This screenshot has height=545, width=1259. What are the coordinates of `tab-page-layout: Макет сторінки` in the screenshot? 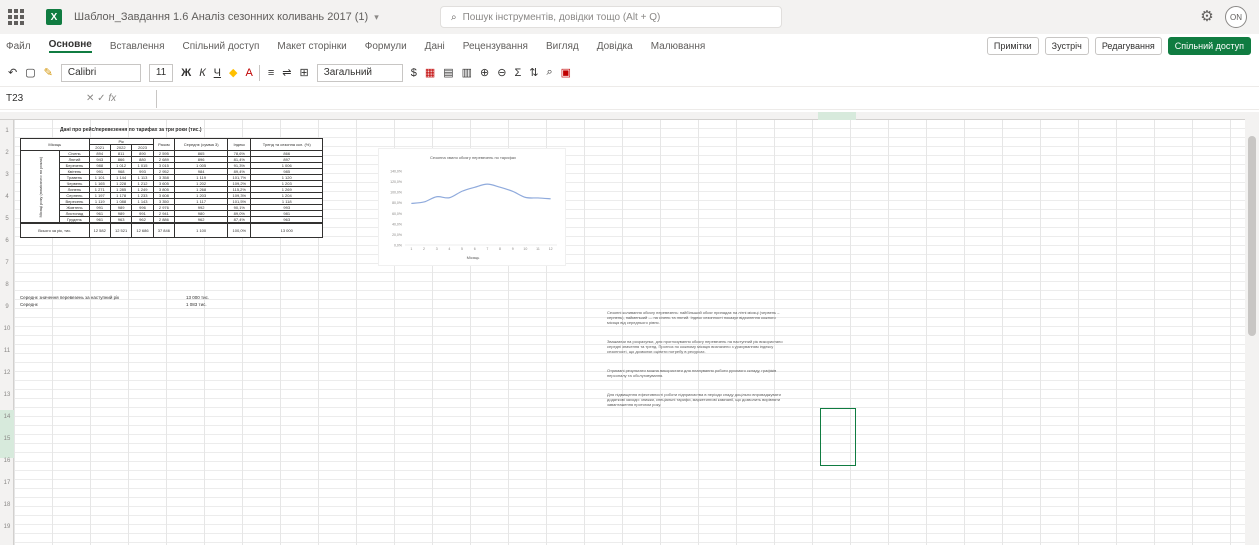 It's located at (311, 46).